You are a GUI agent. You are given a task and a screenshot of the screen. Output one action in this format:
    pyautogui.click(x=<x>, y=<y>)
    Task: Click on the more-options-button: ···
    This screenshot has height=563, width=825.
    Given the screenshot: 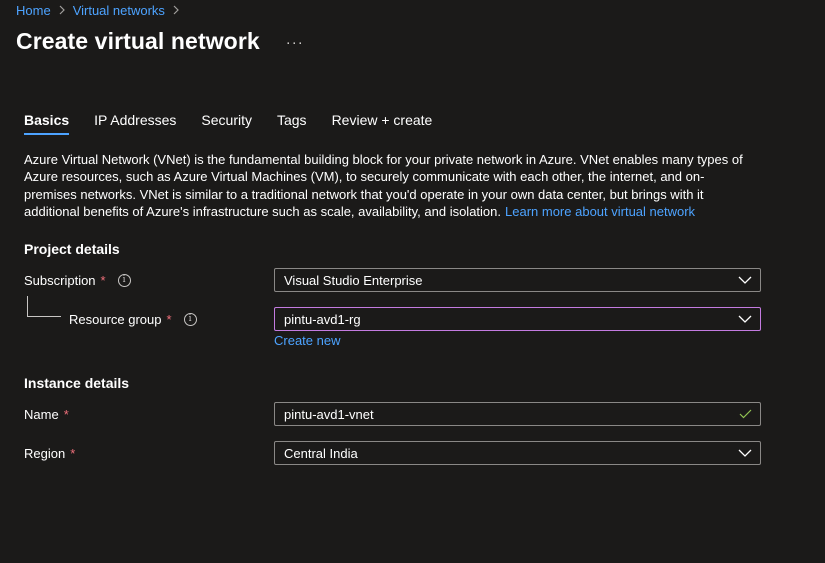 What is the action you would take?
    pyautogui.click(x=295, y=43)
    